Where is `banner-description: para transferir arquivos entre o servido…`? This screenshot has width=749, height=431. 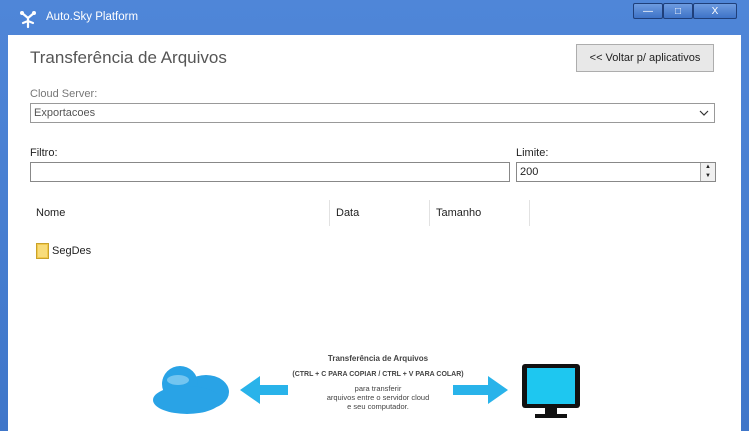 banner-description: para transferir arquivos entre o servido… is located at coordinates (378, 397).